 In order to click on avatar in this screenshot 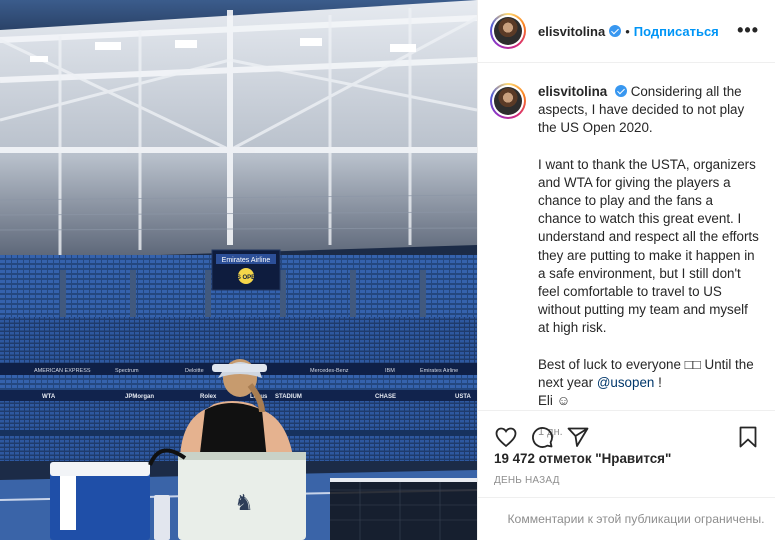, I will do `click(508, 31)`.